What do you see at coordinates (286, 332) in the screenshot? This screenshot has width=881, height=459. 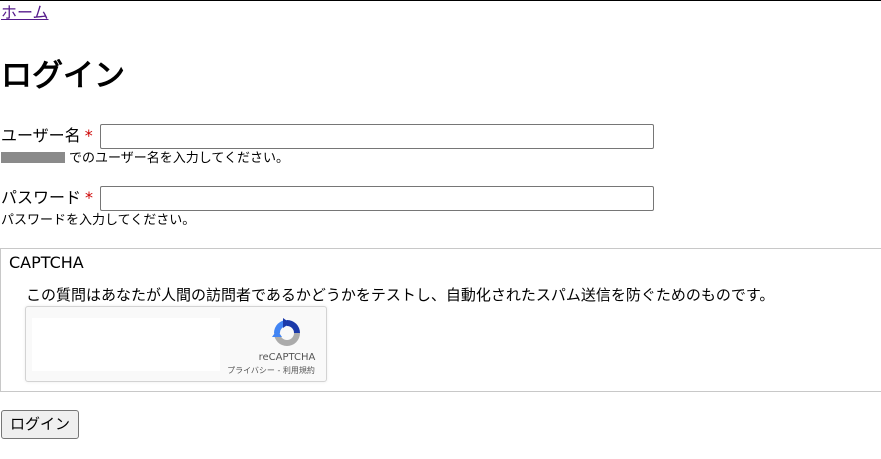 I see `recaptcha-logo-icon` at bounding box center [286, 332].